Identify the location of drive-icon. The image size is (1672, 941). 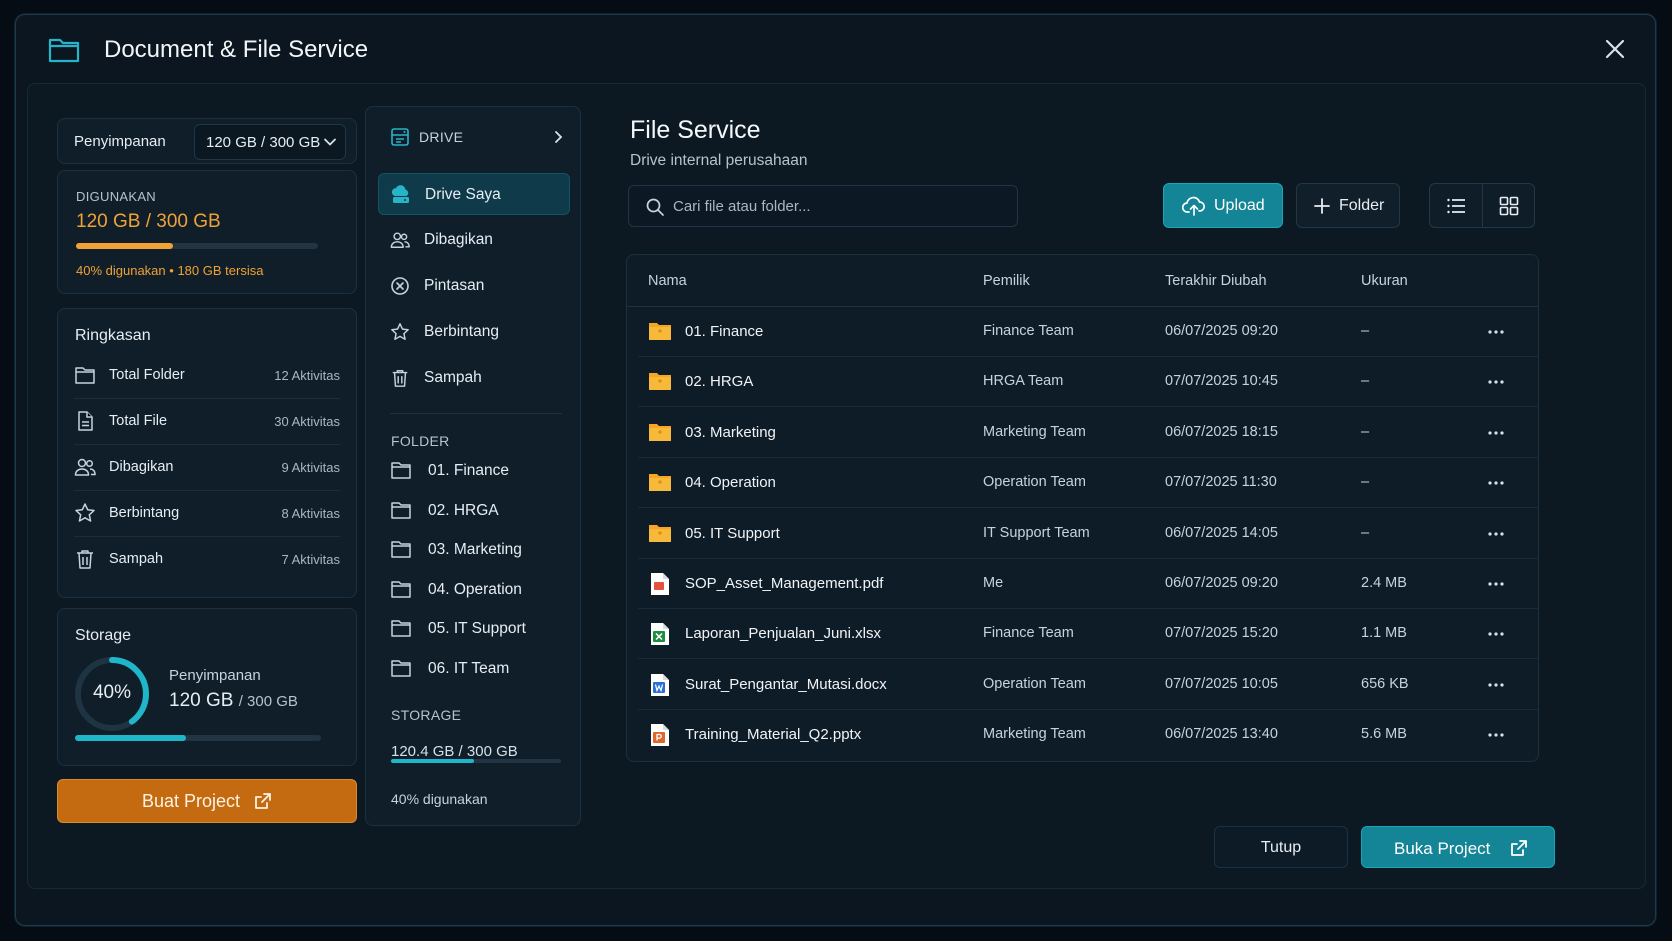
(400, 137).